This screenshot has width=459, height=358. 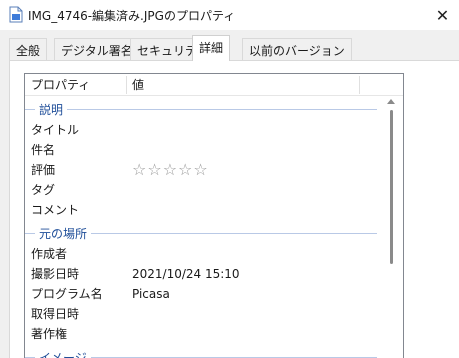 I want to click on property-name: 作成者, so click(x=49, y=254).